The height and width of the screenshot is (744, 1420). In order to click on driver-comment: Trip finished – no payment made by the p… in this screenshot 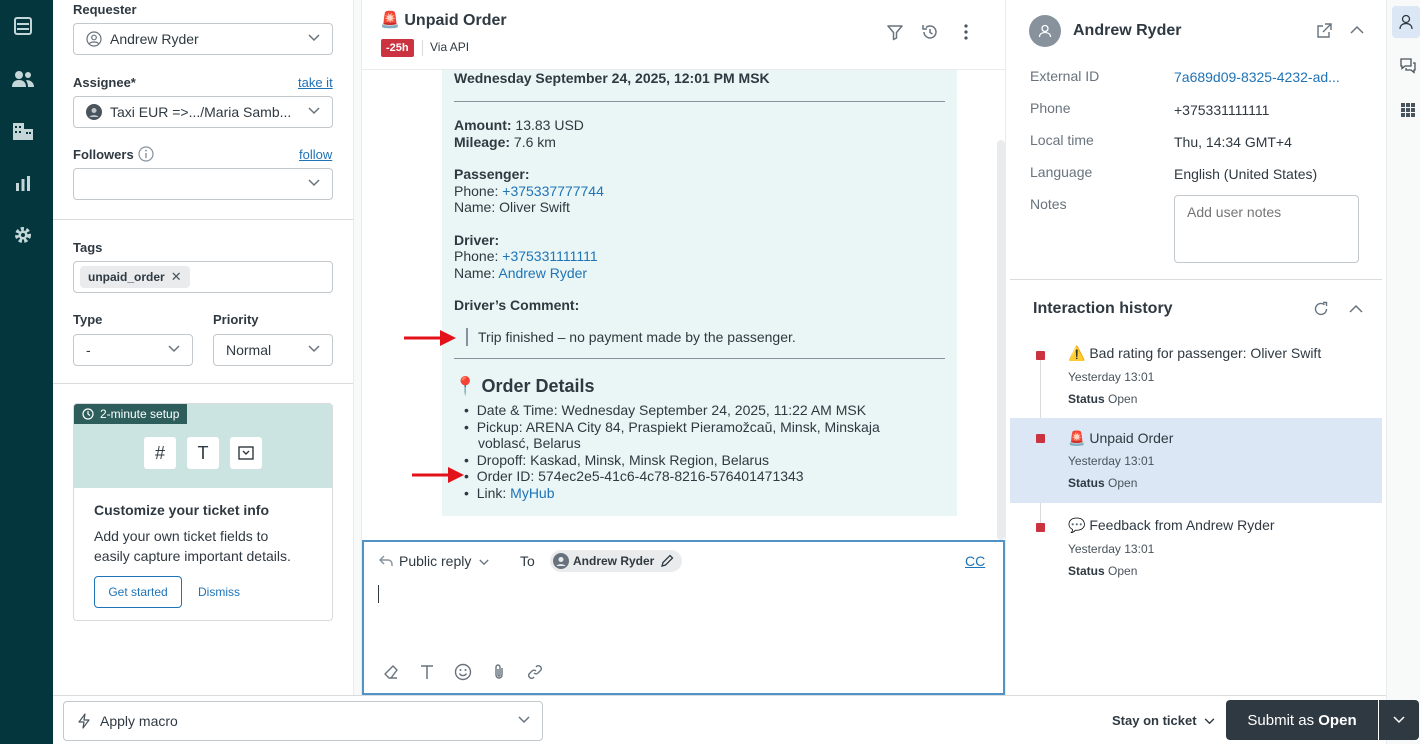, I will do `click(637, 337)`.